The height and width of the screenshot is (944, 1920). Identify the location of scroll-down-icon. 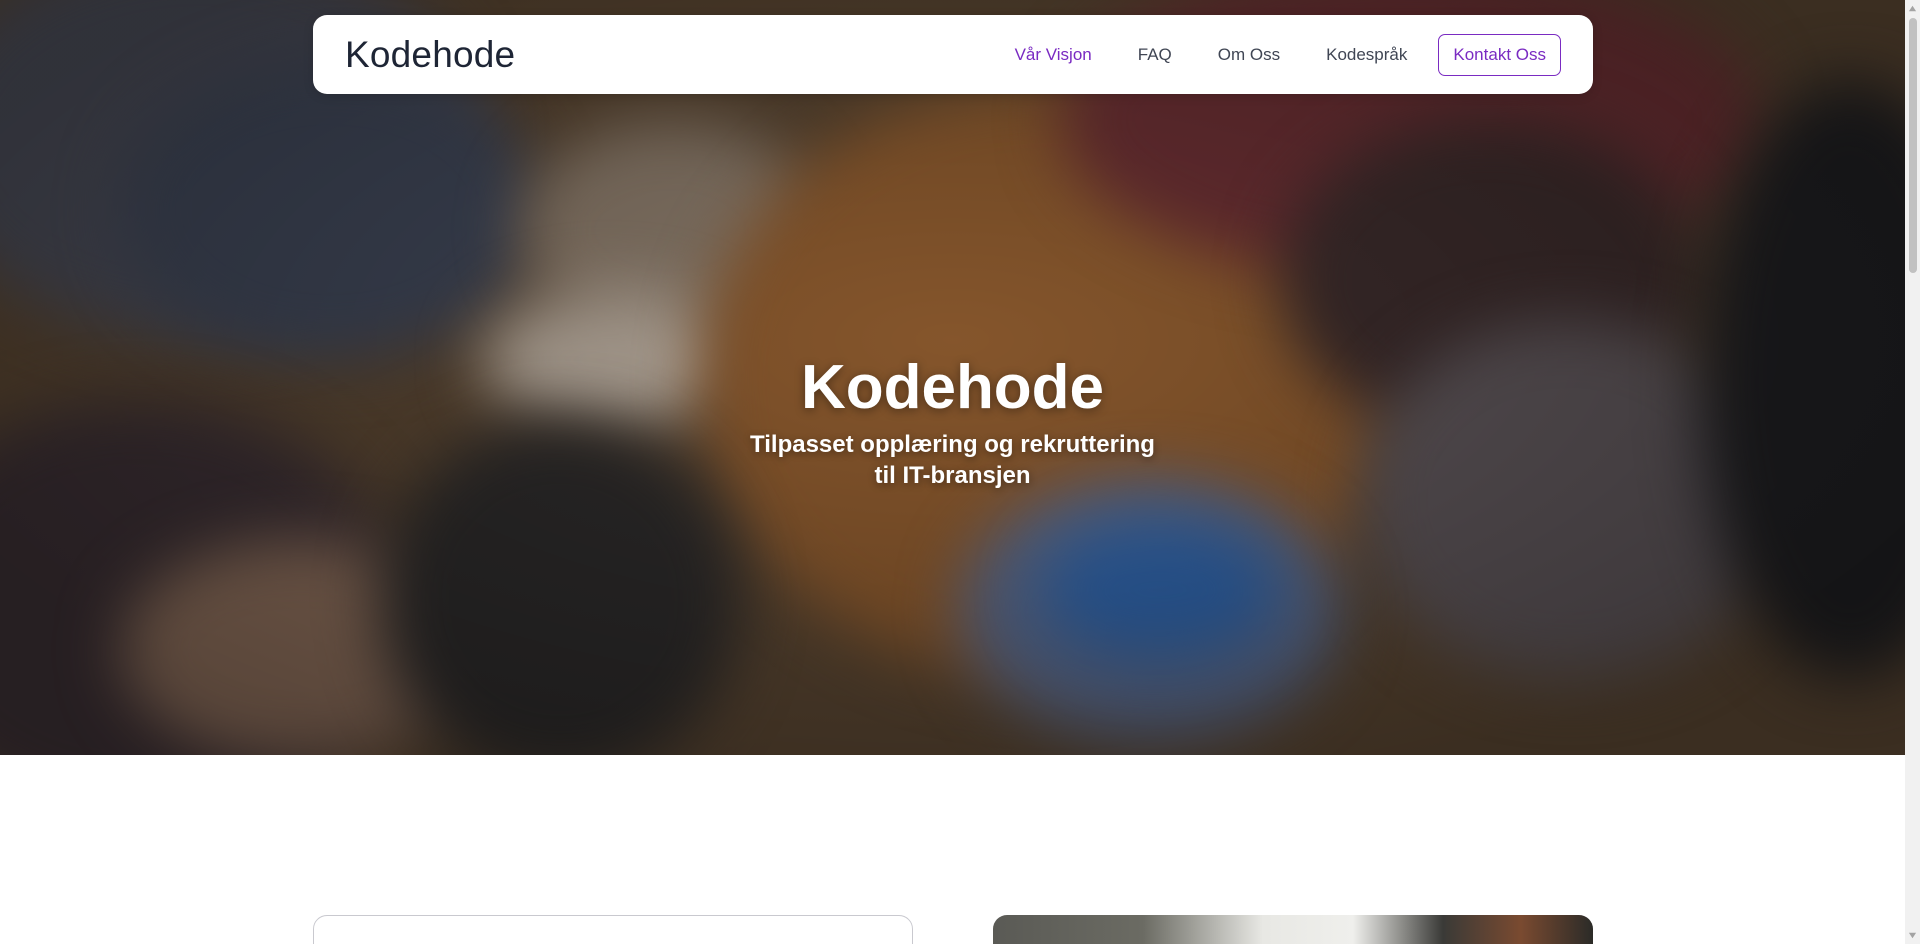
(1912, 935).